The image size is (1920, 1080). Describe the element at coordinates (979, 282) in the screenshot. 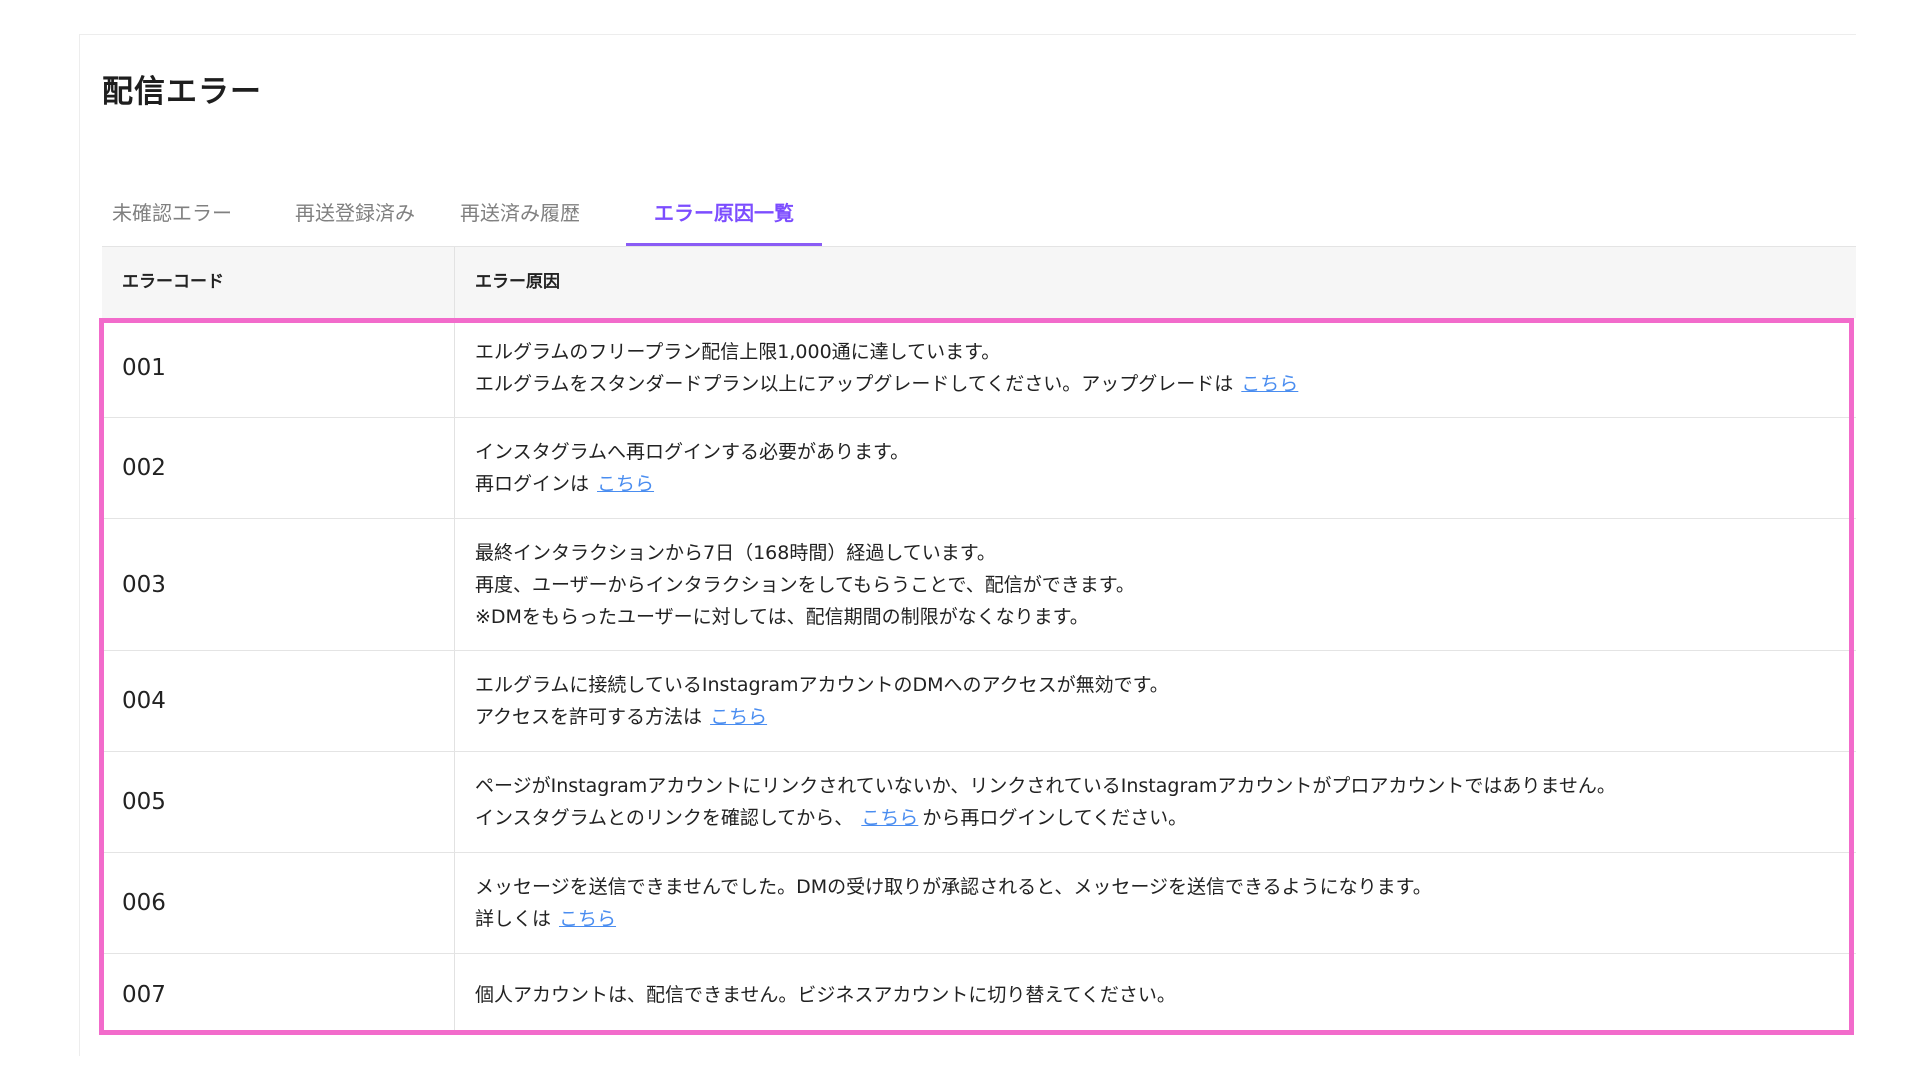

I see `table-header: エラーコード エラー原因` at that location.